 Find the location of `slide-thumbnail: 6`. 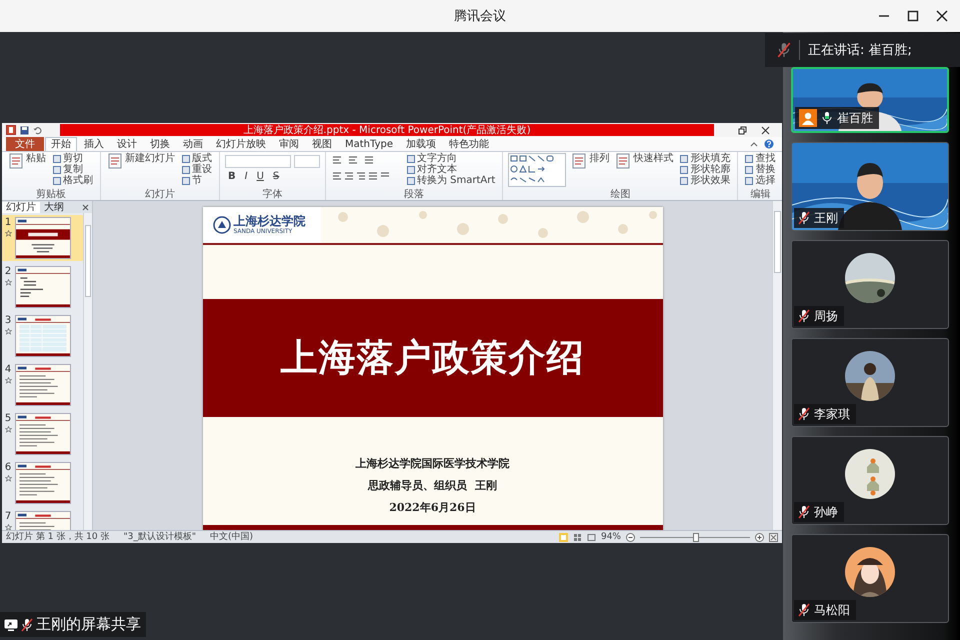

slide-thumbnail: 6 is located at coordinates (42, 483).